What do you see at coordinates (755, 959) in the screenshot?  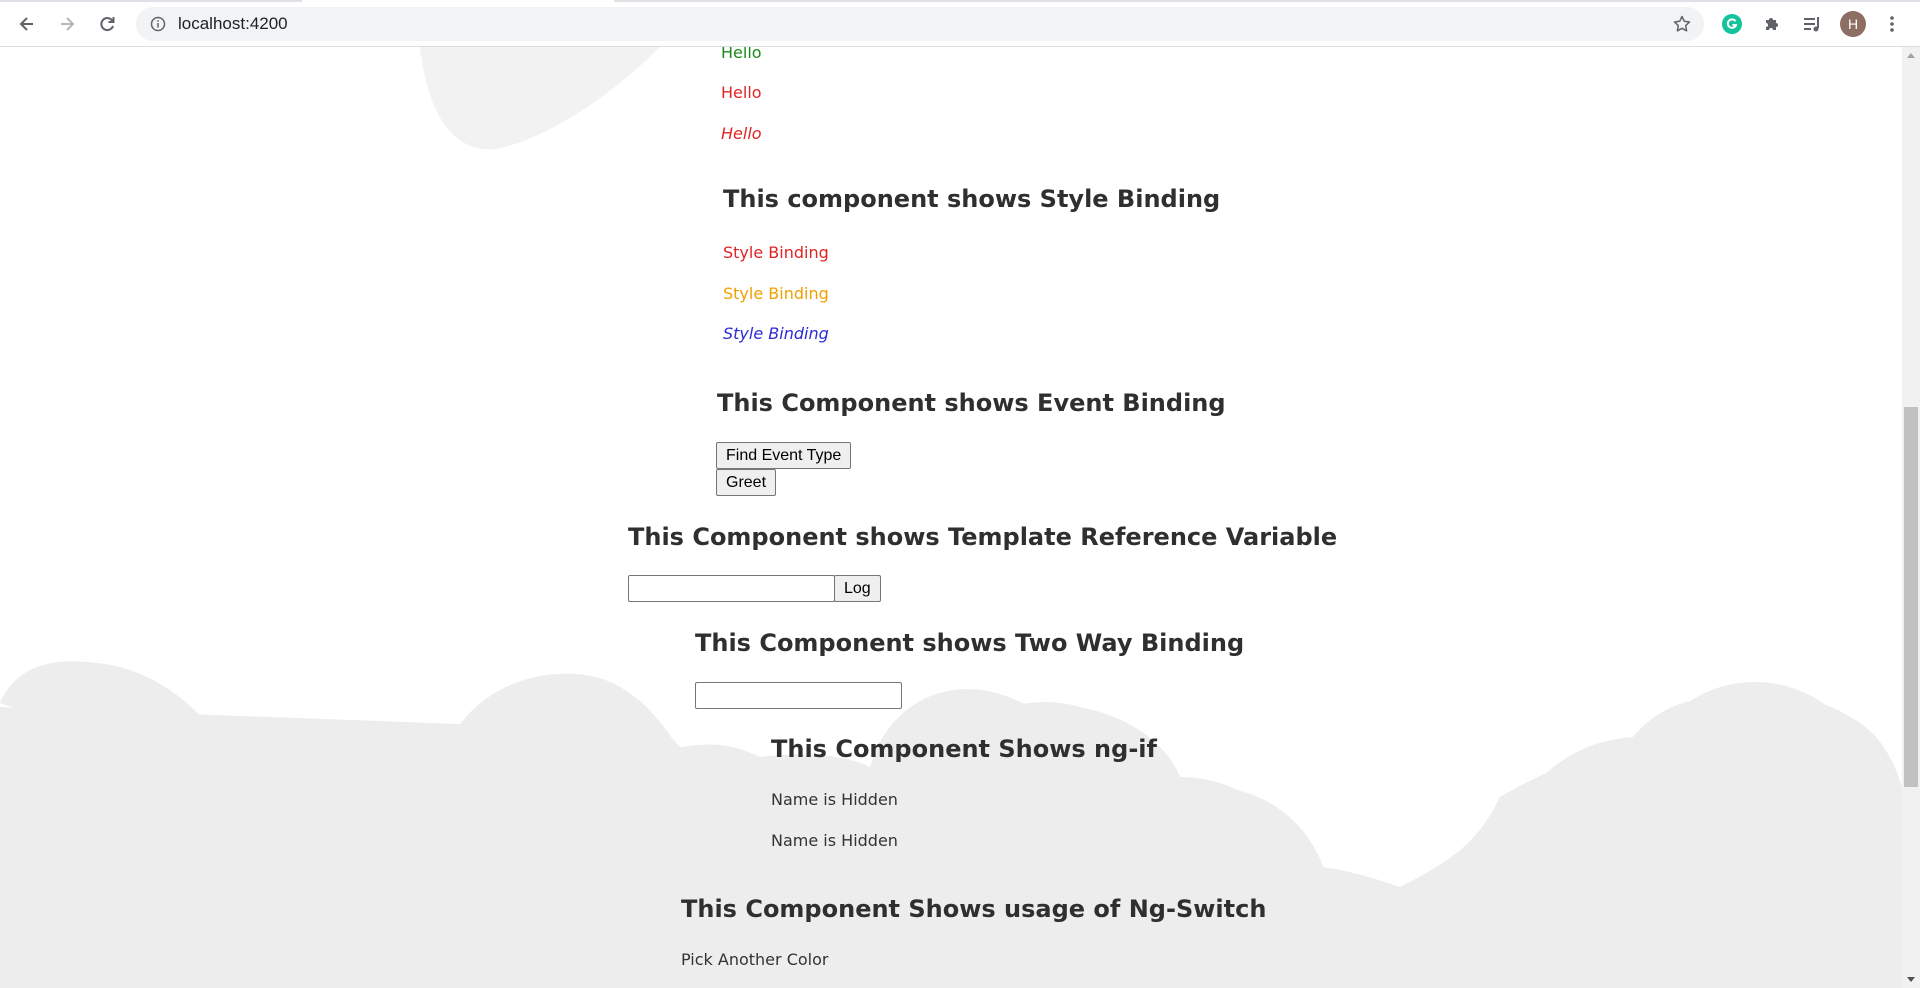 I see `pick-another-color-text: Pick Another Color` at bounding box center [755, 959].